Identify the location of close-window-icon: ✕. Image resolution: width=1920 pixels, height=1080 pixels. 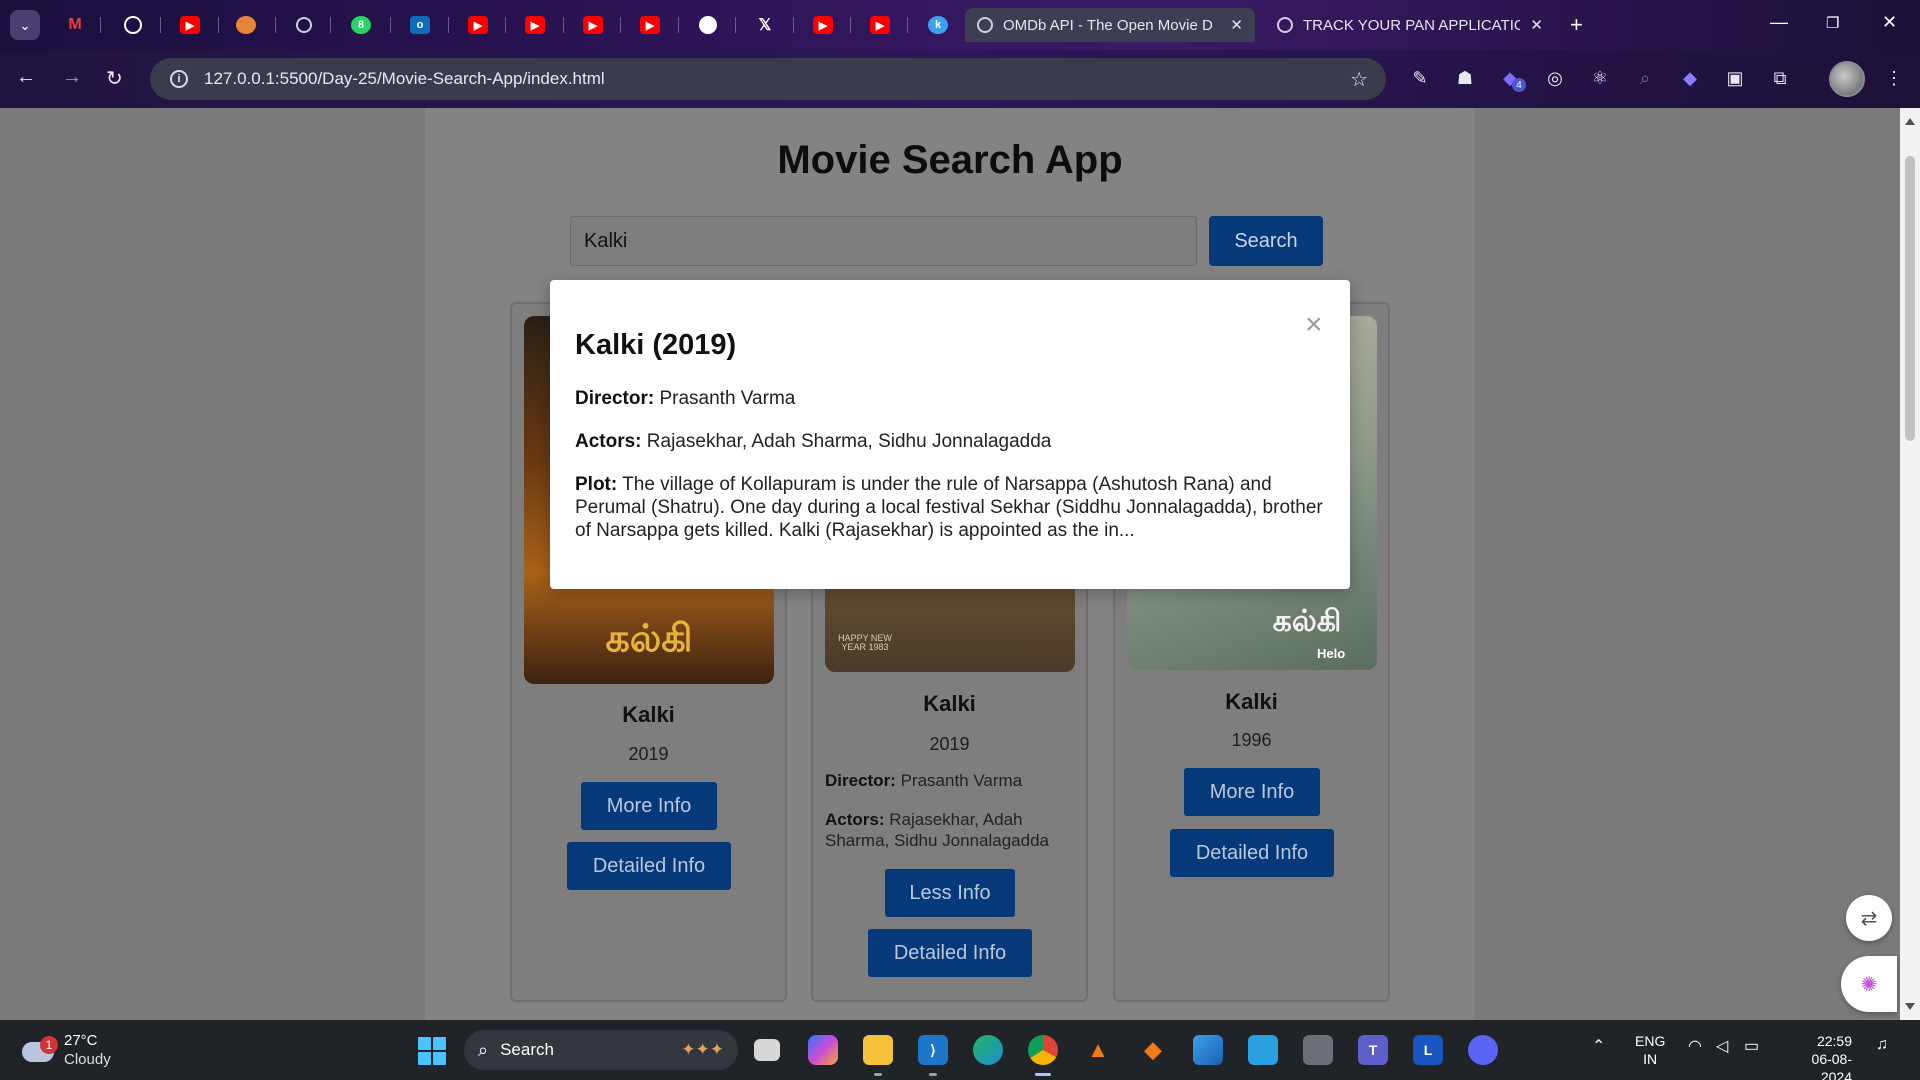
(1889, 22).